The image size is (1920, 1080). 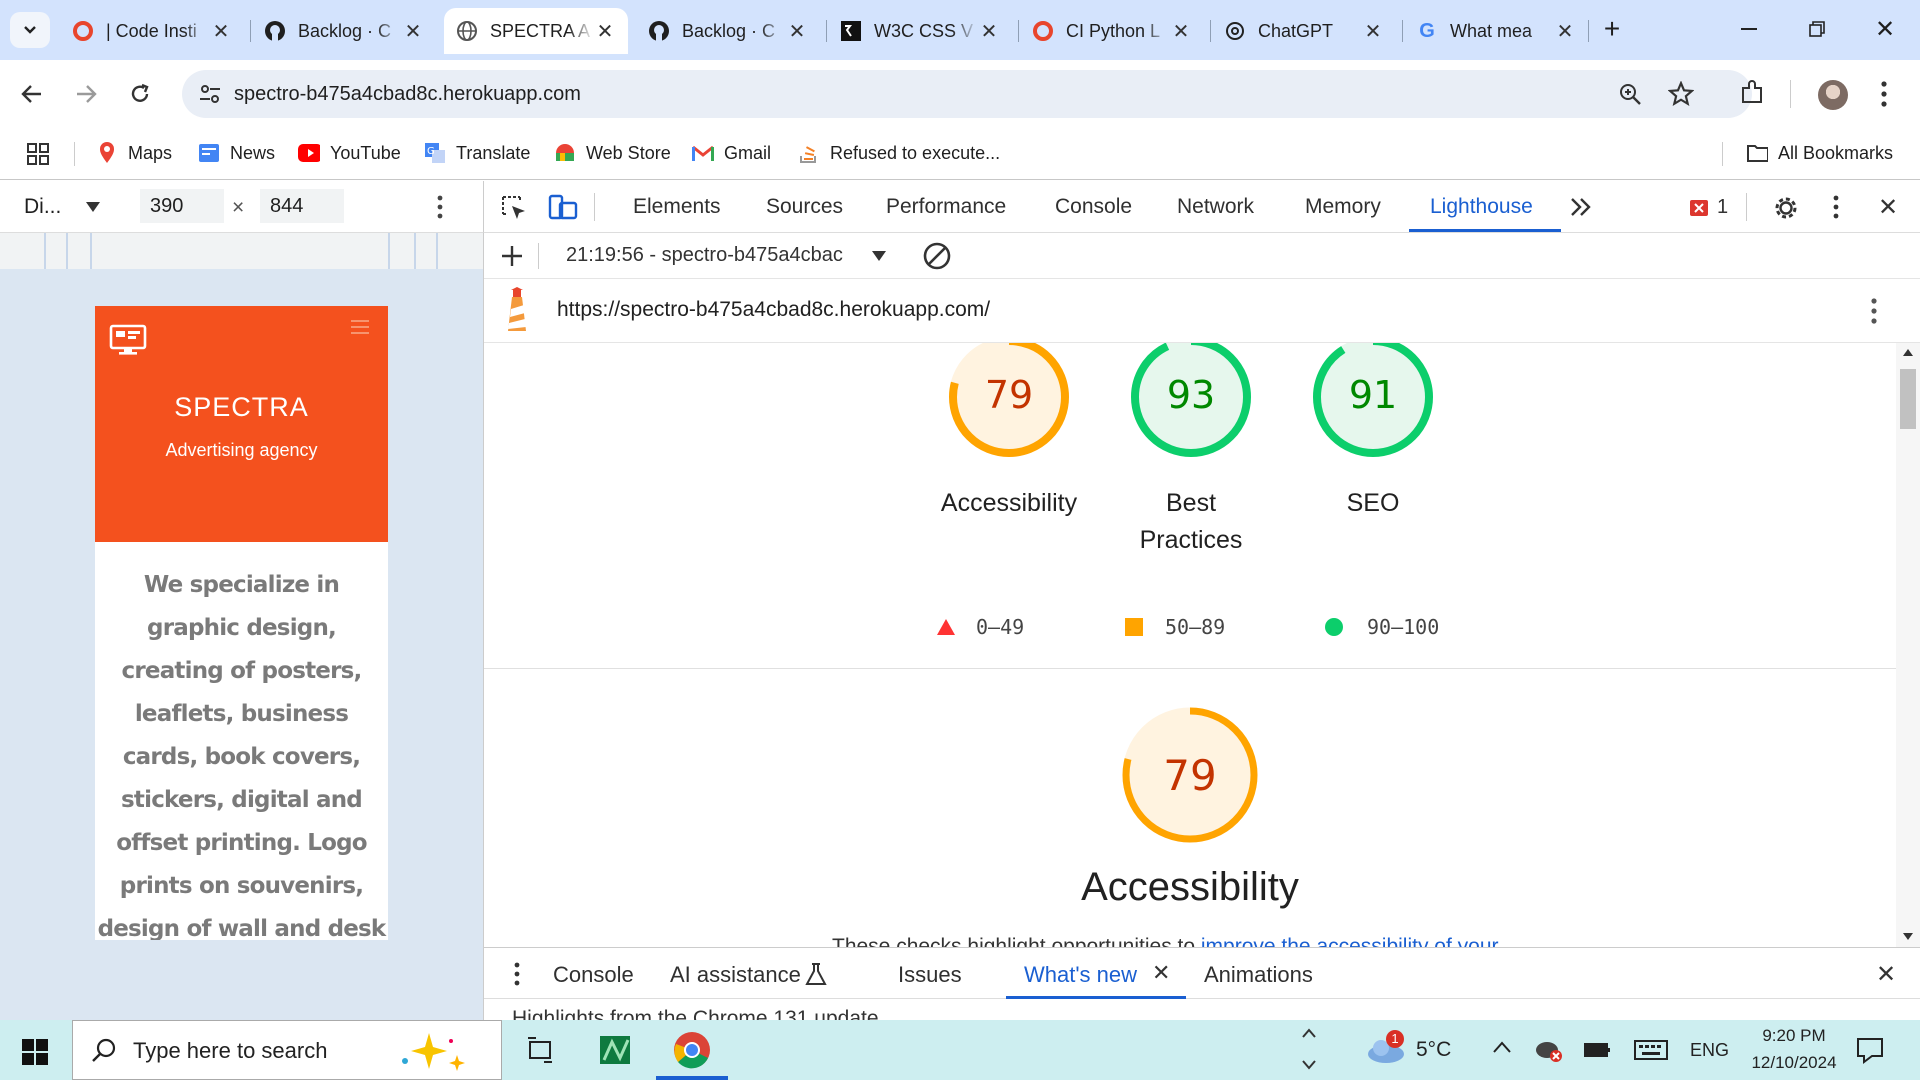 I want to click on drawer-menu-icon, so click(x=517, y=974).